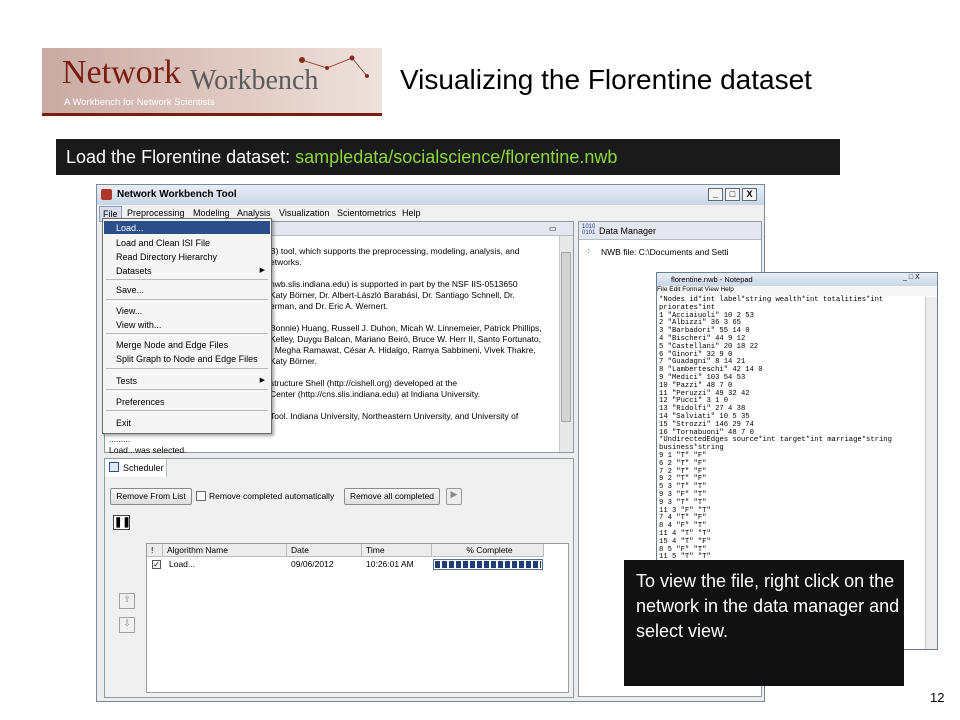 Image resolution: width=960 pixels, height=720 pixels. What do you see at coordinates (122, 522) in the screenshot?
I see `pause-icon: ❚❚` at bounding box center [122, 522].